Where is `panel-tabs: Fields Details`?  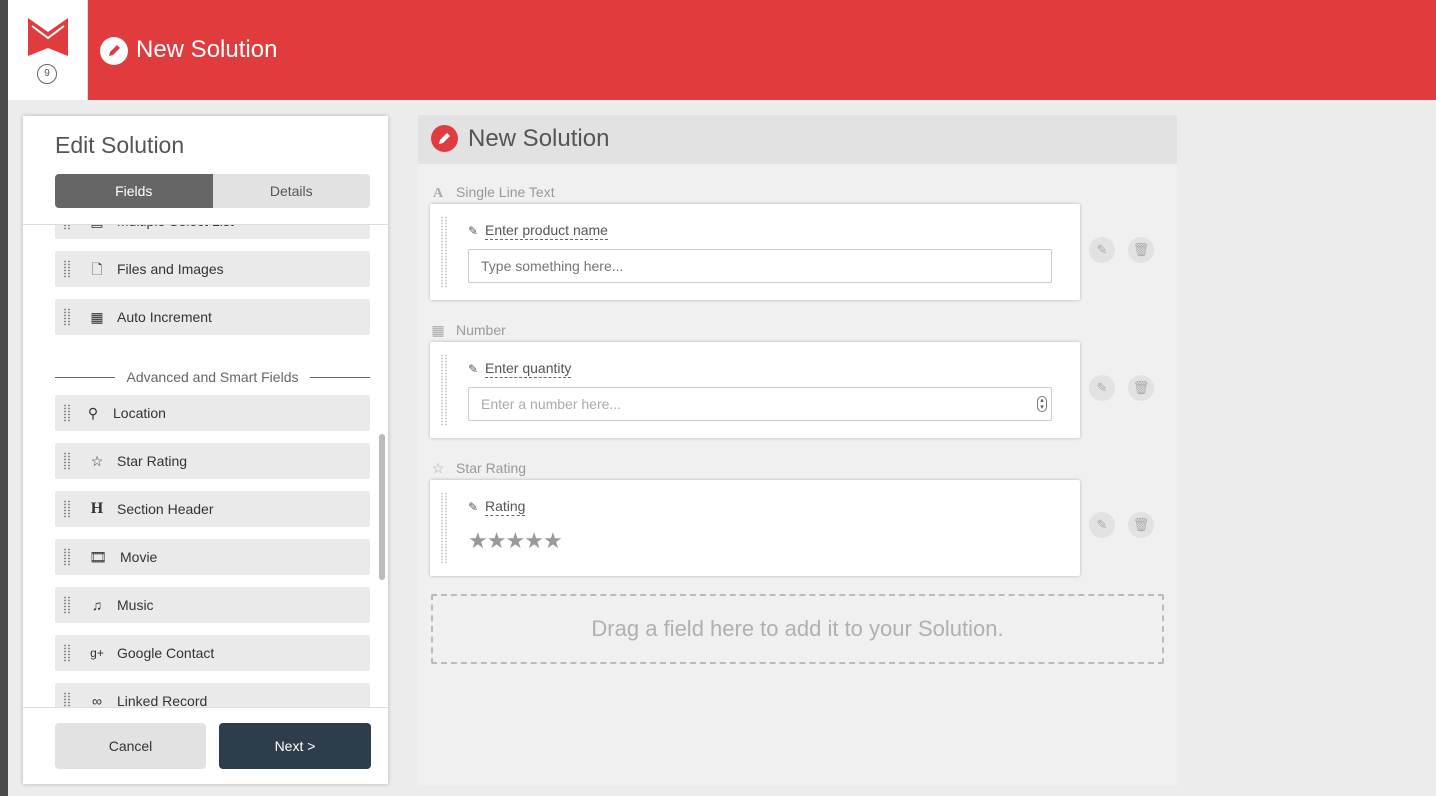 panel-tabs: Fields Details is located at coordinates (212, 191).